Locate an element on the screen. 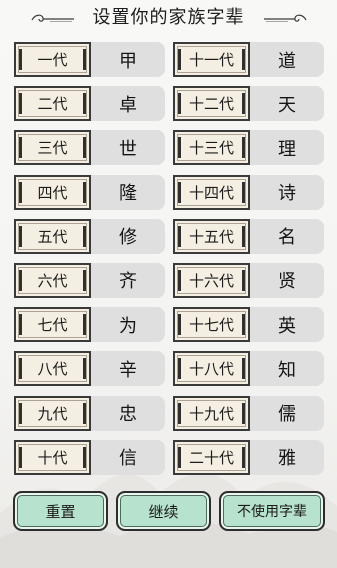  generation-char: 理 is located at coordinates (287, 147).